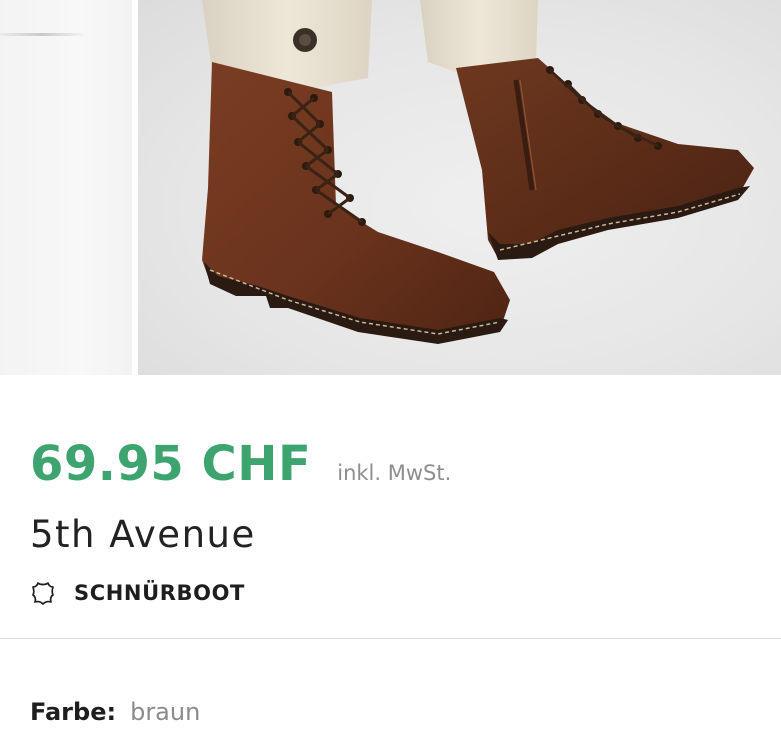  What do you see at coordinates (171, 464) in the screenshot?
I see `price: 69.95 CHF` at bounding box center [171, 464].